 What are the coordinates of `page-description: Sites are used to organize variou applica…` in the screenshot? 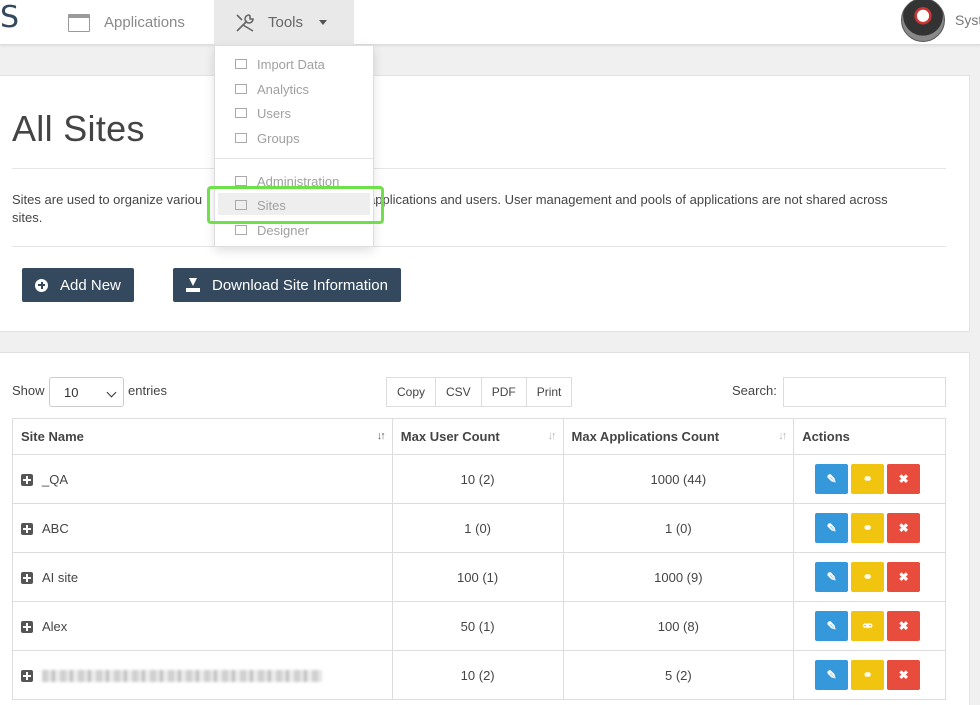 It's located at (450, 208).